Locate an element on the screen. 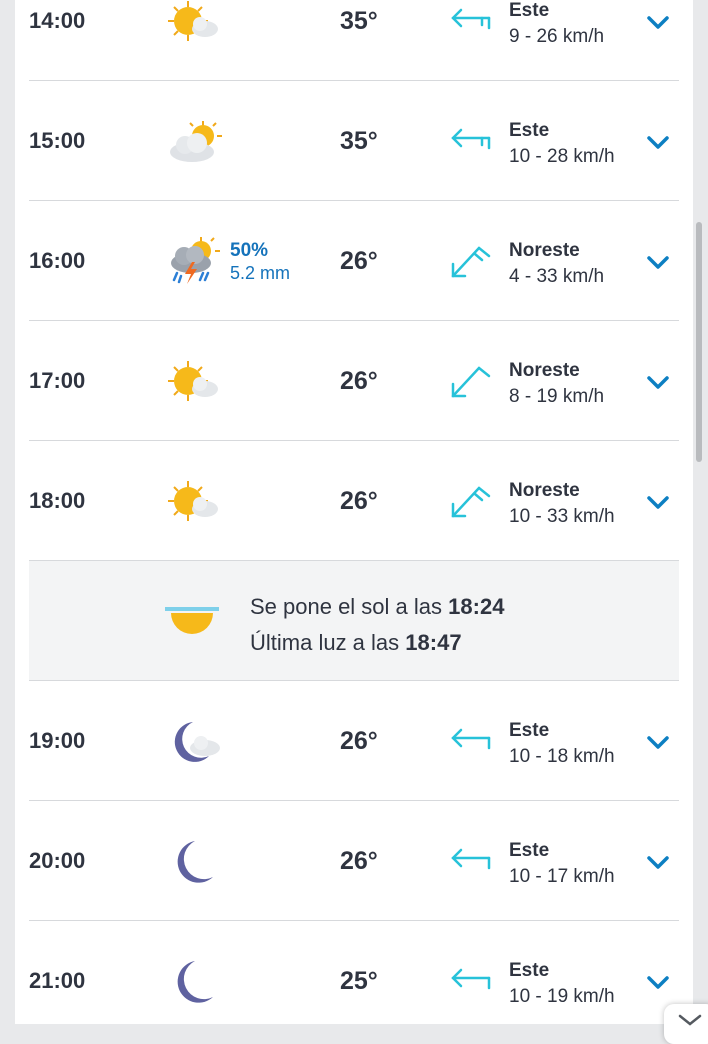  last-light-line: Última luz a las 18:47 is located at coordinates (377, 643).